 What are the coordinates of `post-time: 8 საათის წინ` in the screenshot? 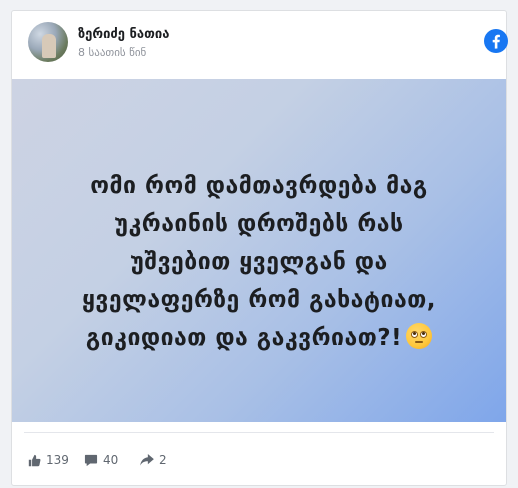 It's located at (112, 52).